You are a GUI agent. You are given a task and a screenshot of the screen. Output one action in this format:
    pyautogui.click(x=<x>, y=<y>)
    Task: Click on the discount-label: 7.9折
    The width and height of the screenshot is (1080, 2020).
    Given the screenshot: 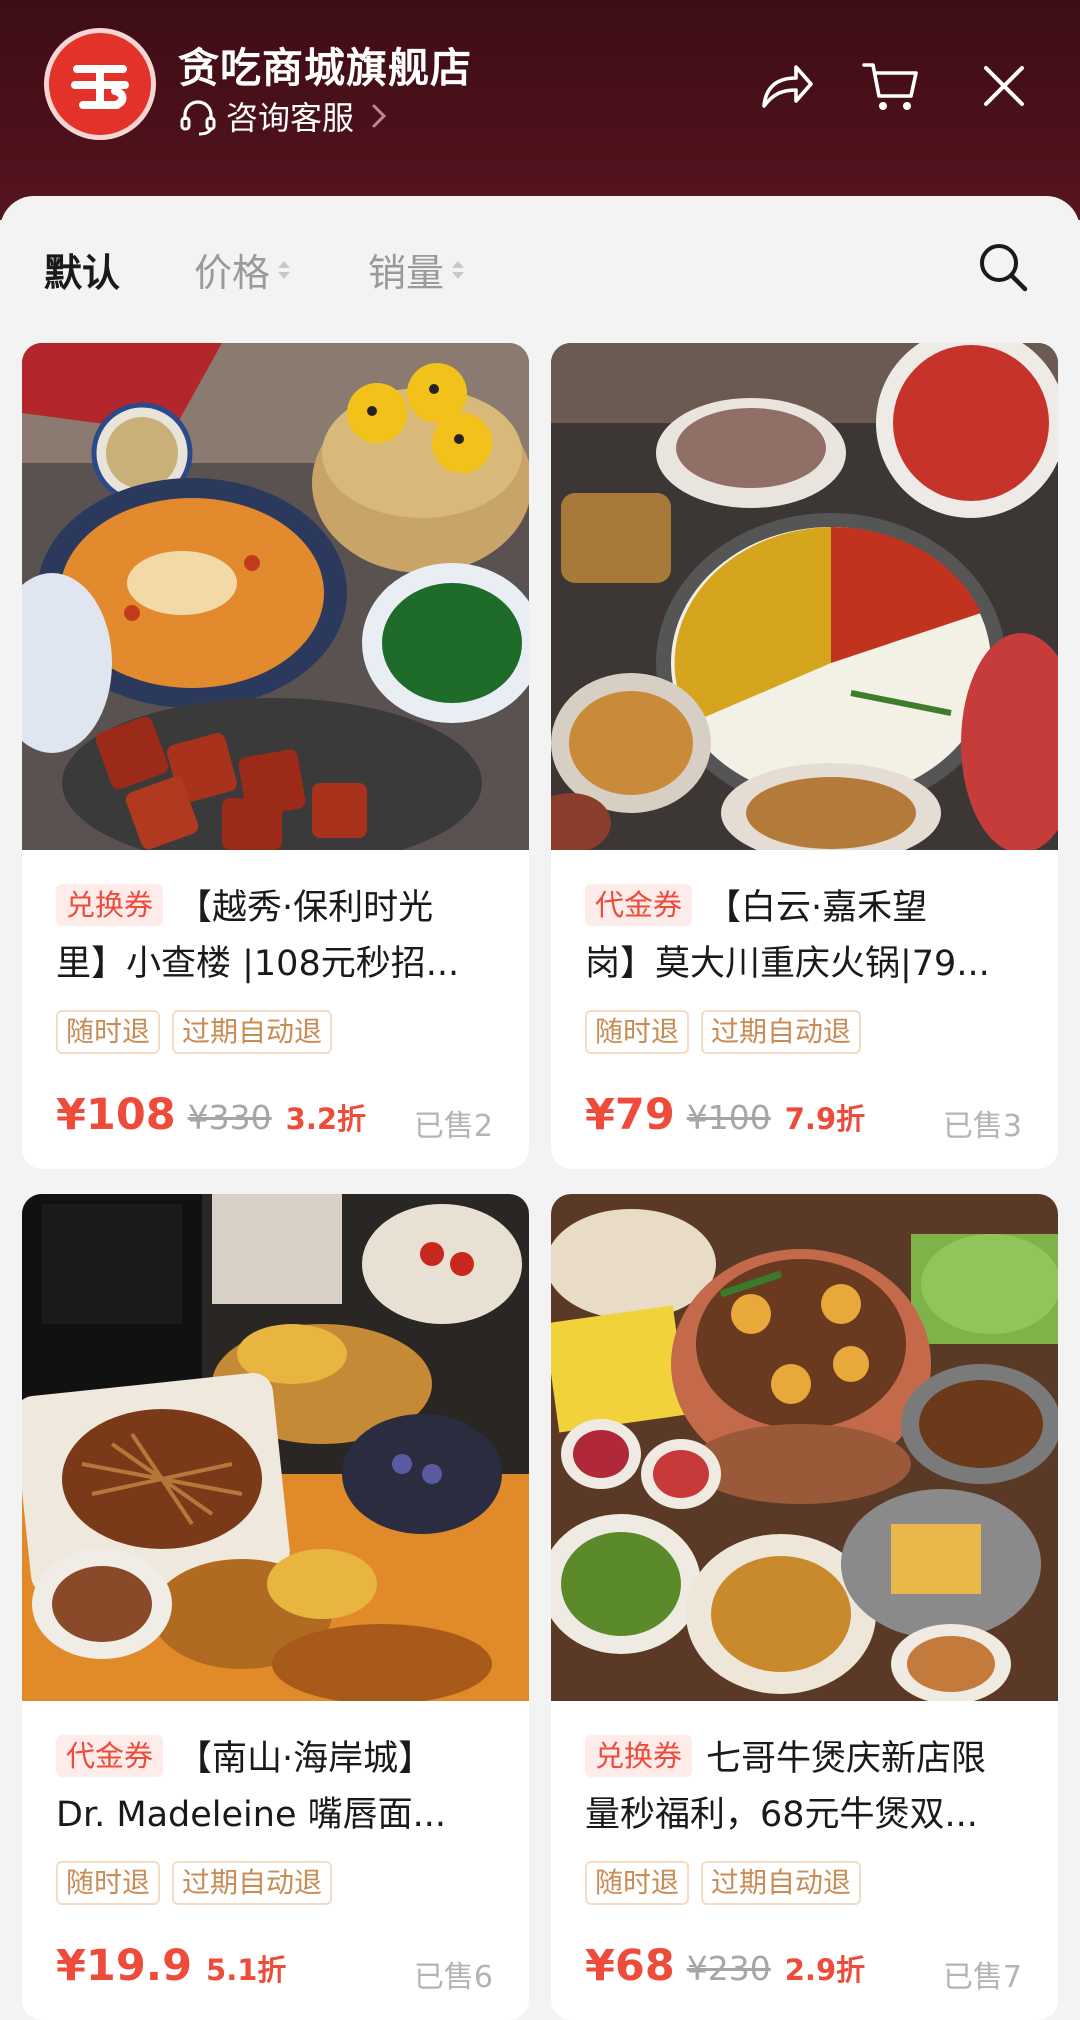 What is the action you would take?
    pyautogui.click(x=825, y=1119)
    